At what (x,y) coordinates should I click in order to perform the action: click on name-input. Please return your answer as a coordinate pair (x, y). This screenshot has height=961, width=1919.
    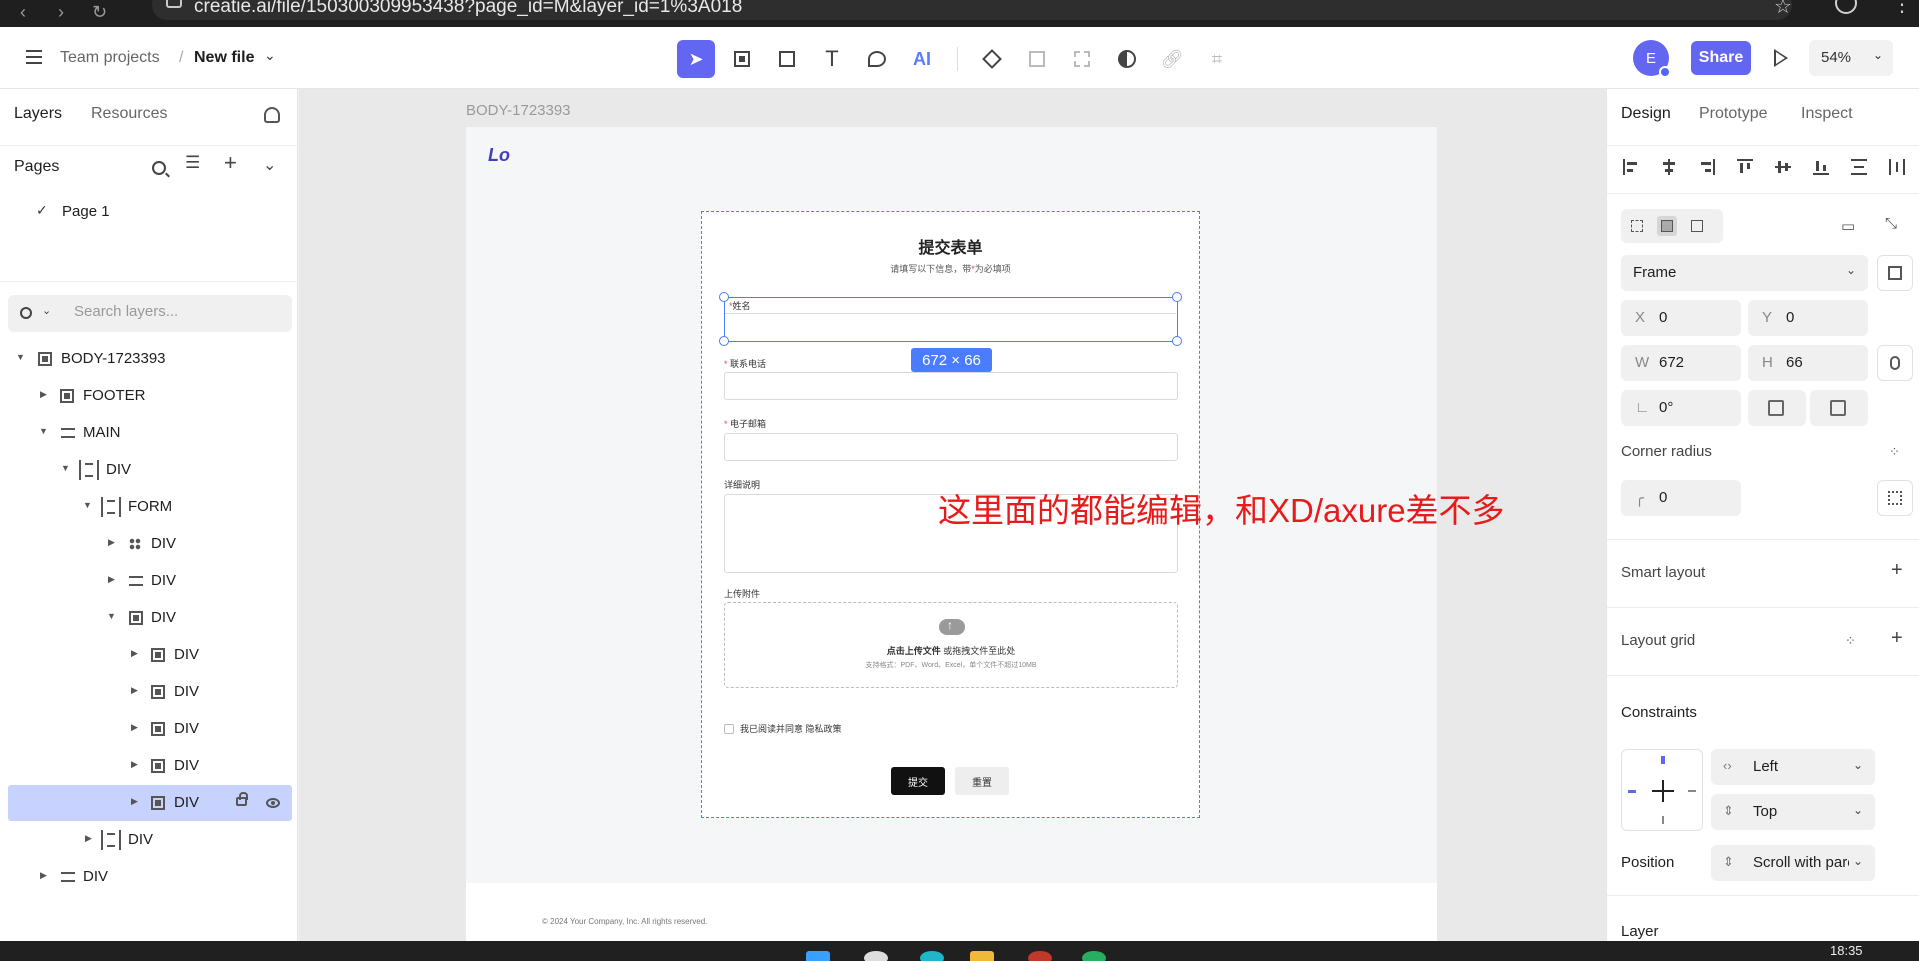
    Looking at the image, I should click on (950, 327).